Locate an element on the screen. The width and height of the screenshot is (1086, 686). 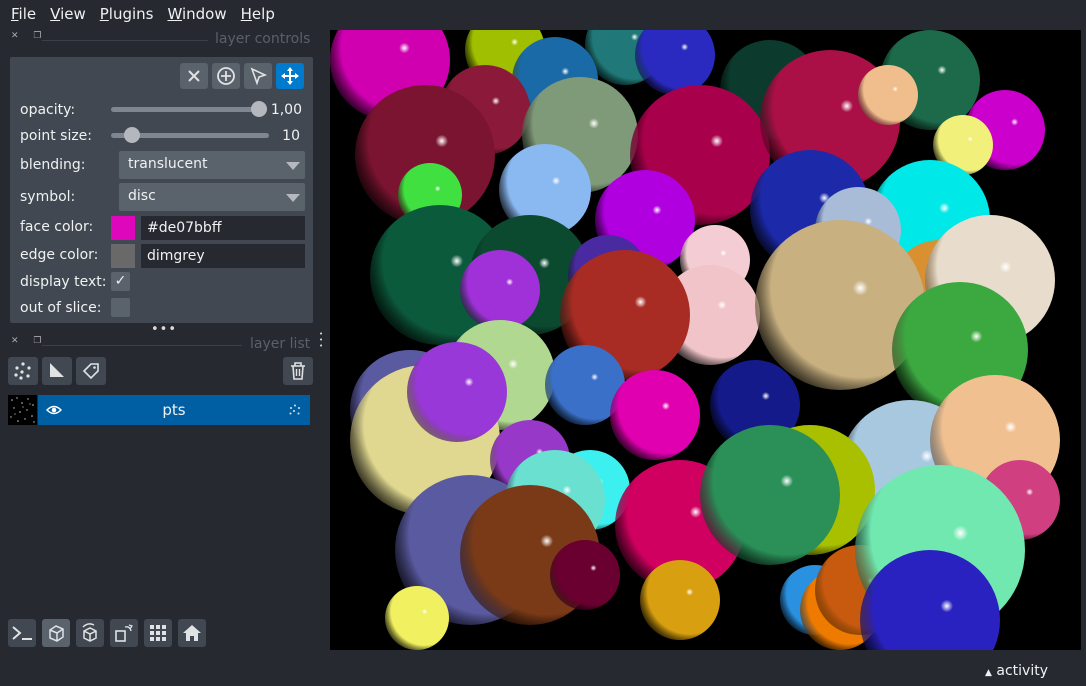
roll-dims-button is located at coordinates (90, 633).